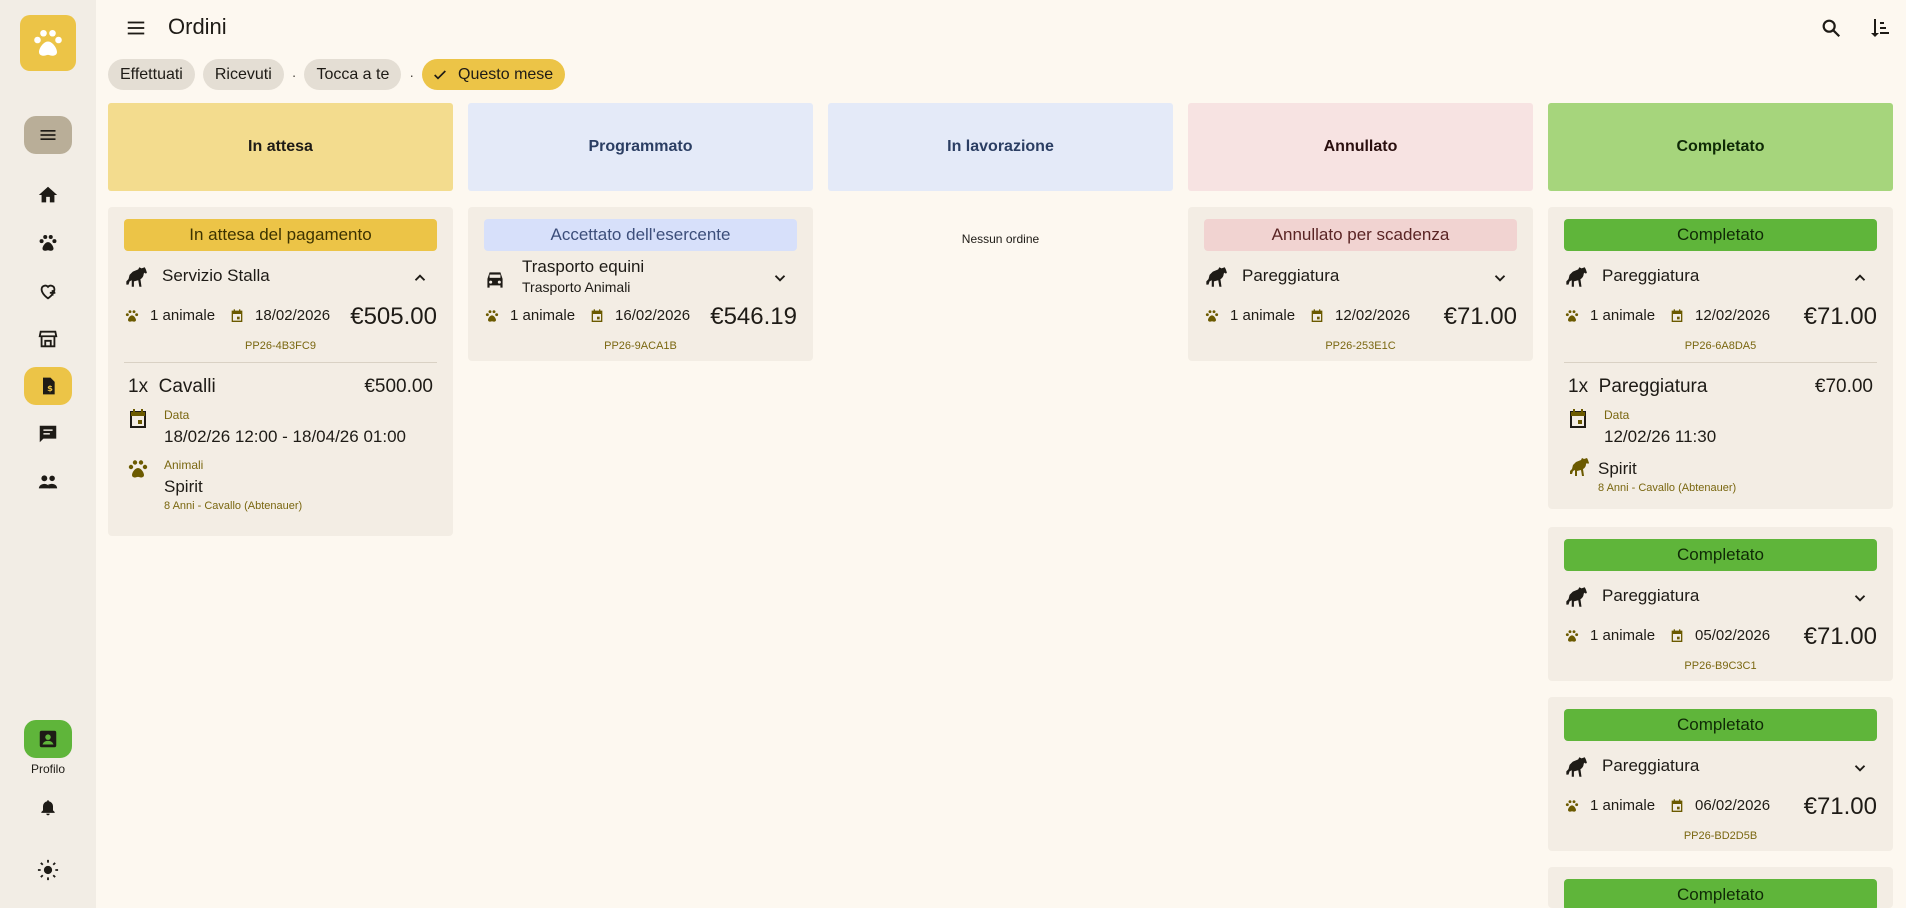  I want to click on check-icon, so click(440, 74).